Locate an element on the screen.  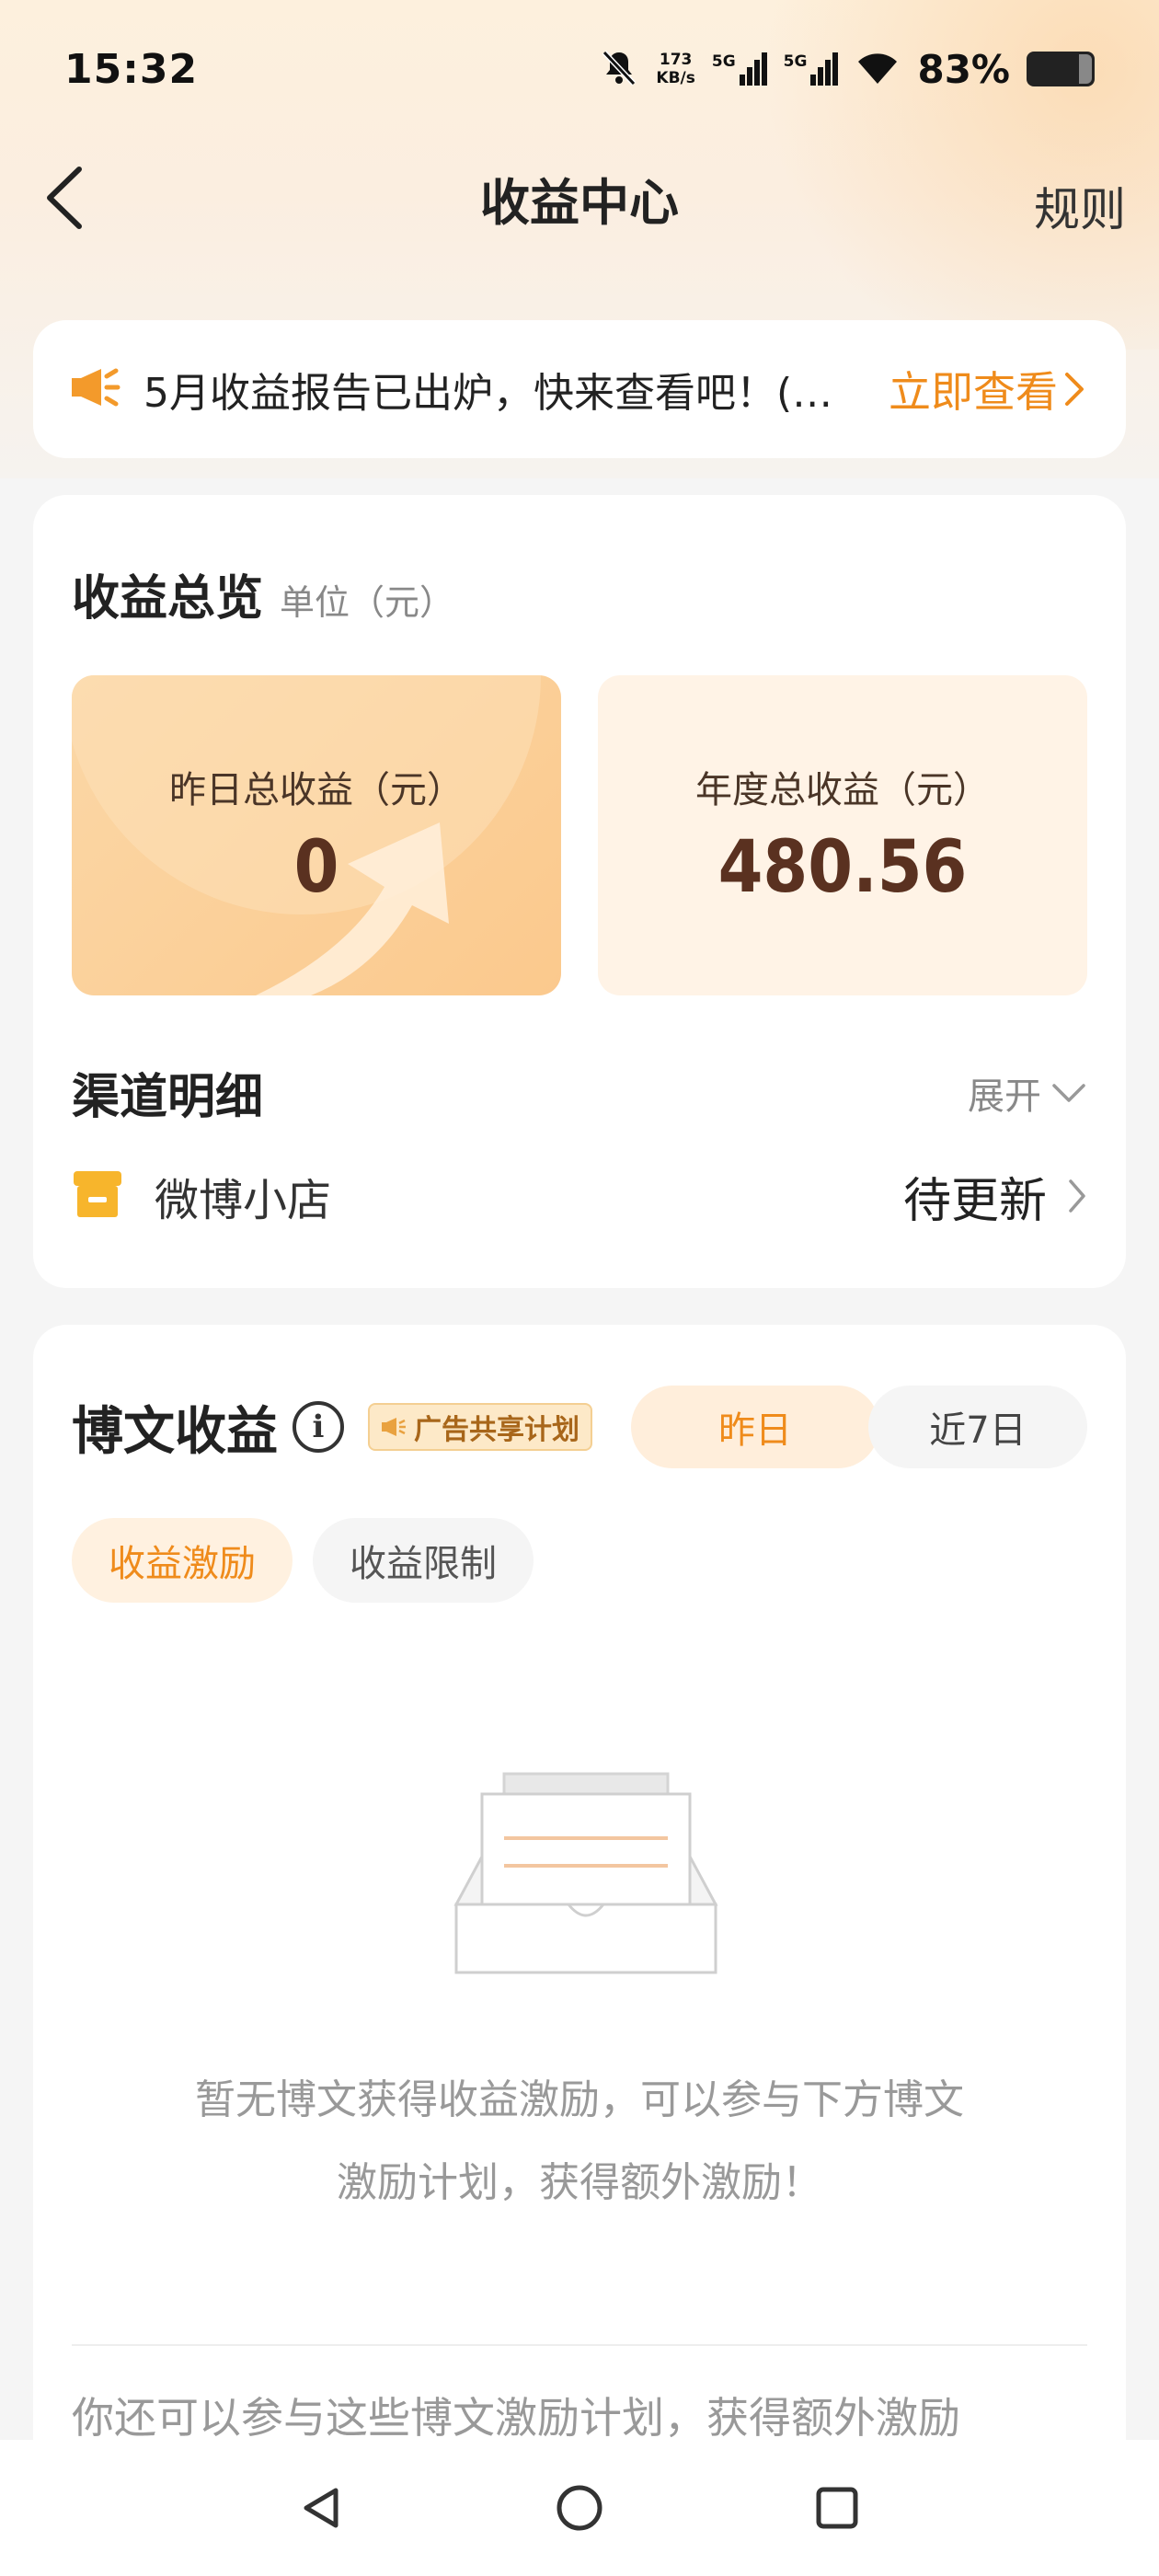
rules-button: 规则 is located at coordinates (1080, 206).